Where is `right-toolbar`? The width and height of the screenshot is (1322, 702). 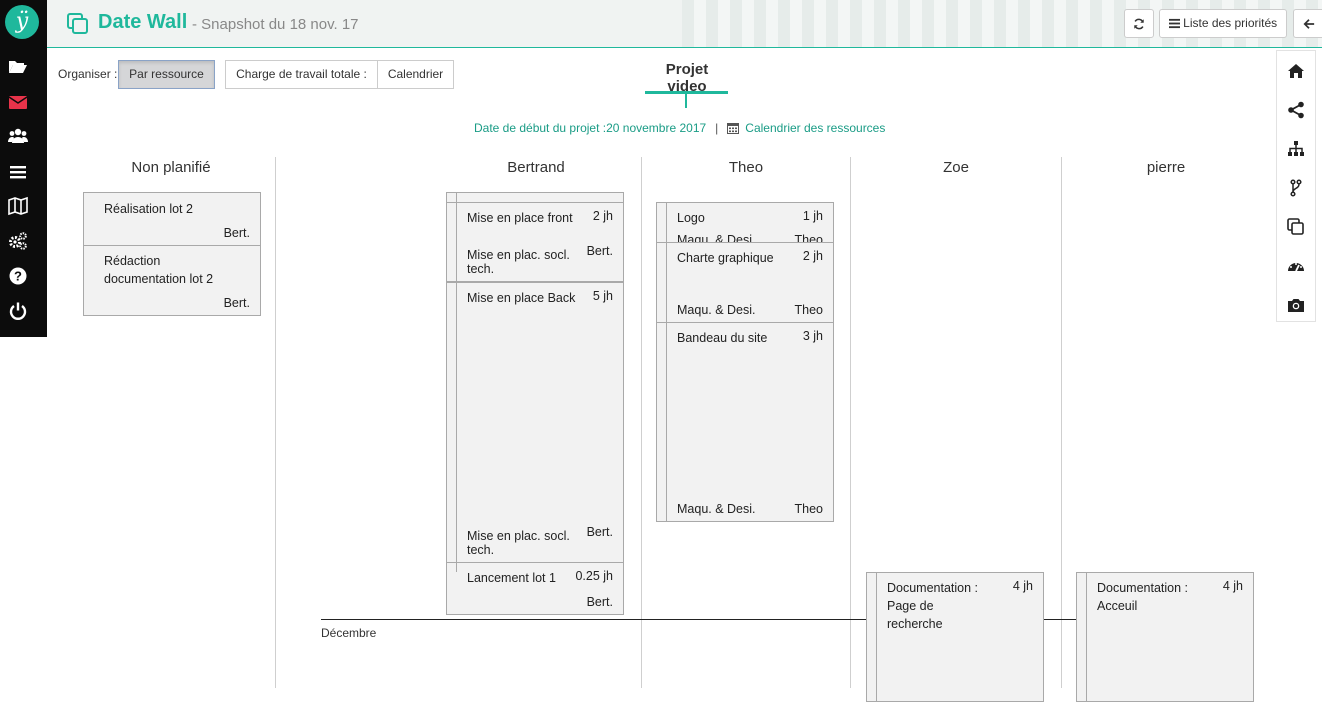
right-toolbar is located at coordinates (1296, 186).